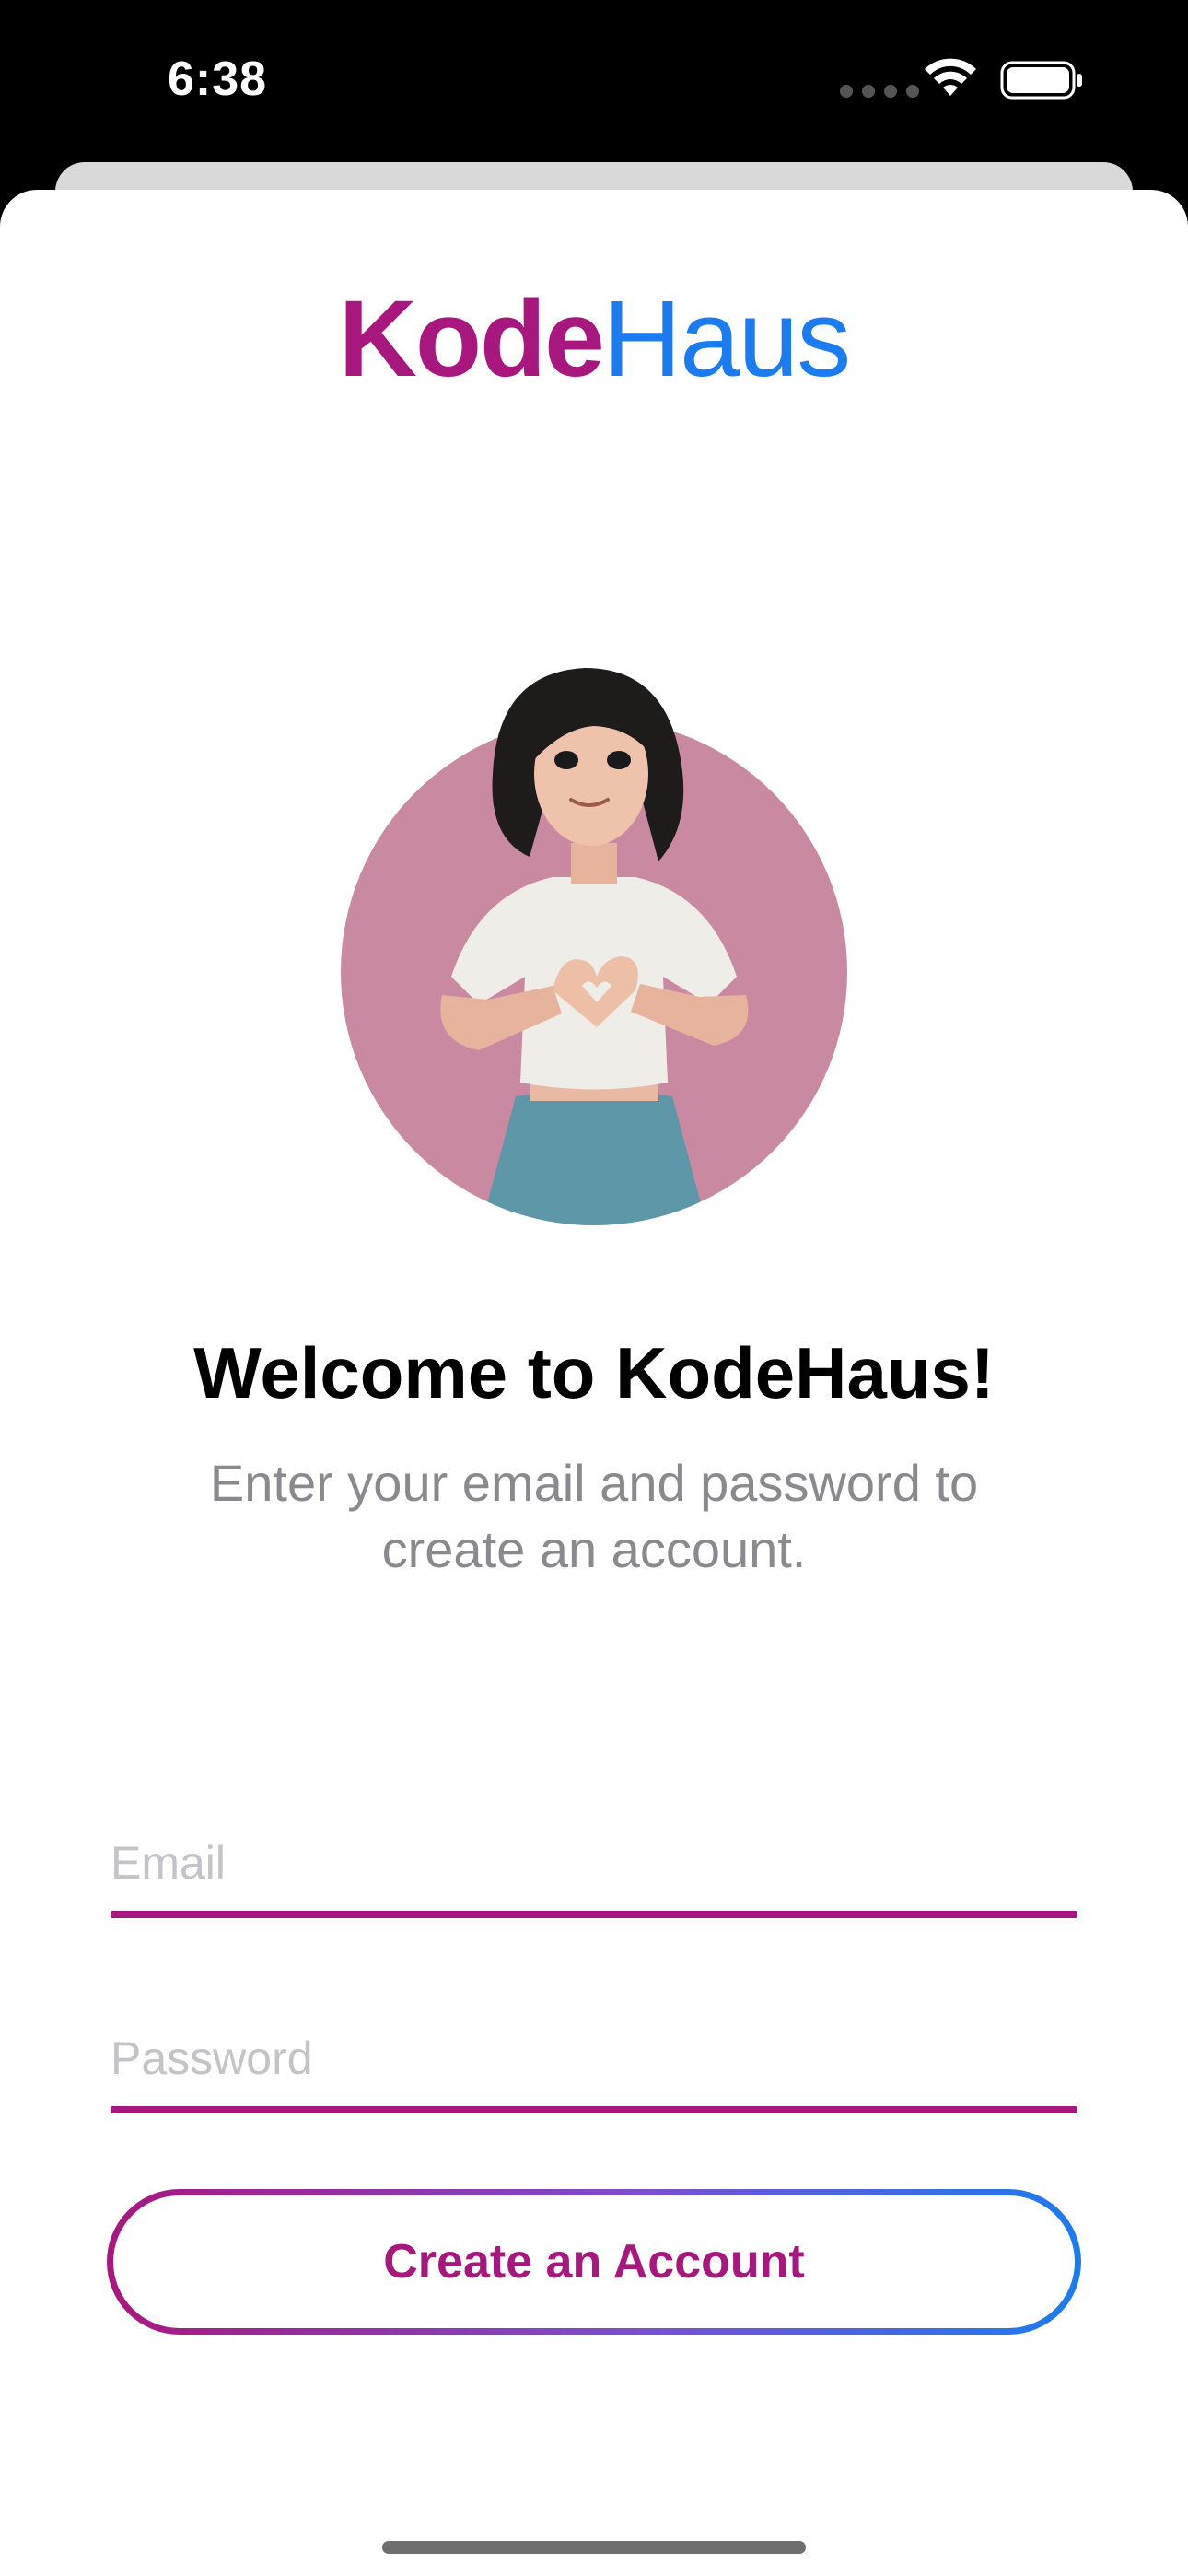  I want to click on create-account-button: Create an Account, so click(594, 2262).